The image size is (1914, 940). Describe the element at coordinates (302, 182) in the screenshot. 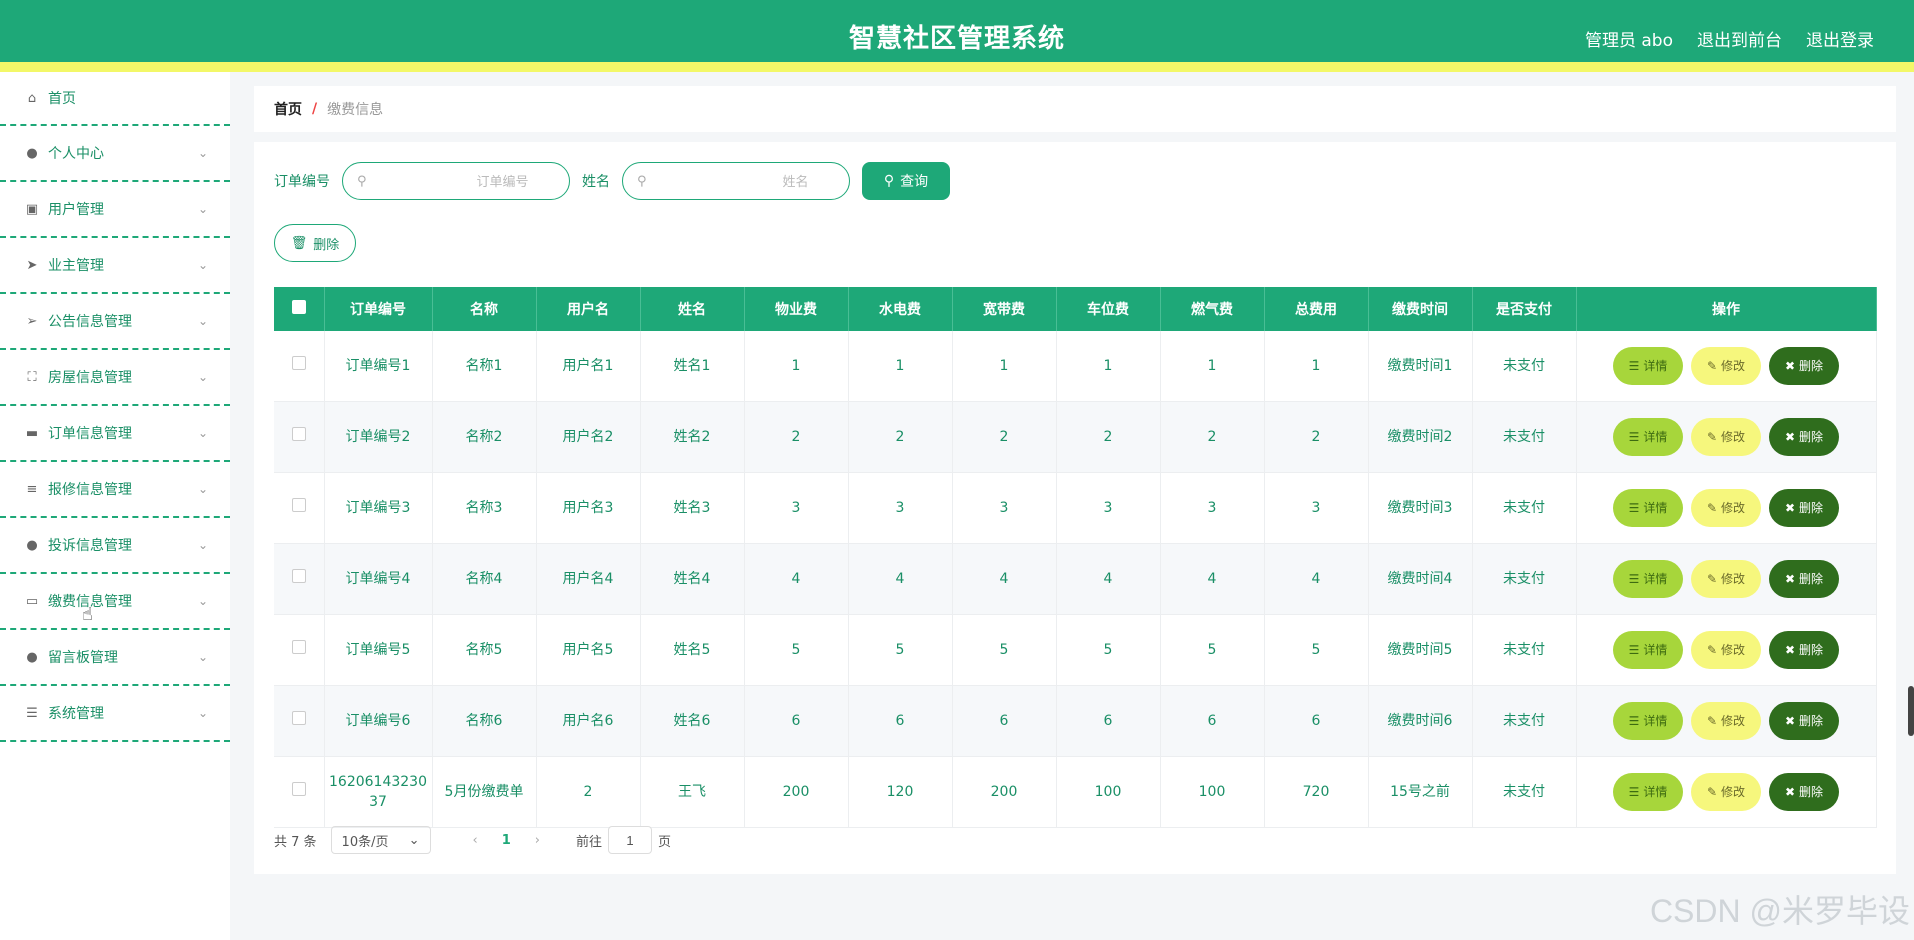

I see `order-no-label: 订单编号` at that location.